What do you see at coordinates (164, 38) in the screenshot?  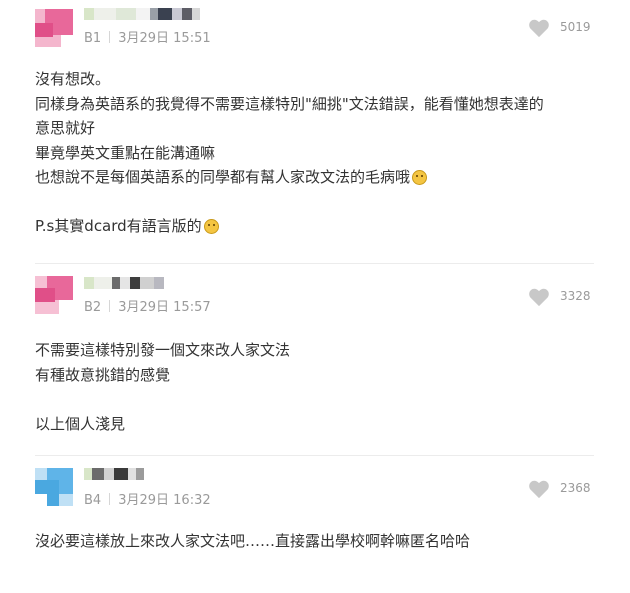 I see `comment-date: 3月29日 15:51` at bounding box center [164, 38].